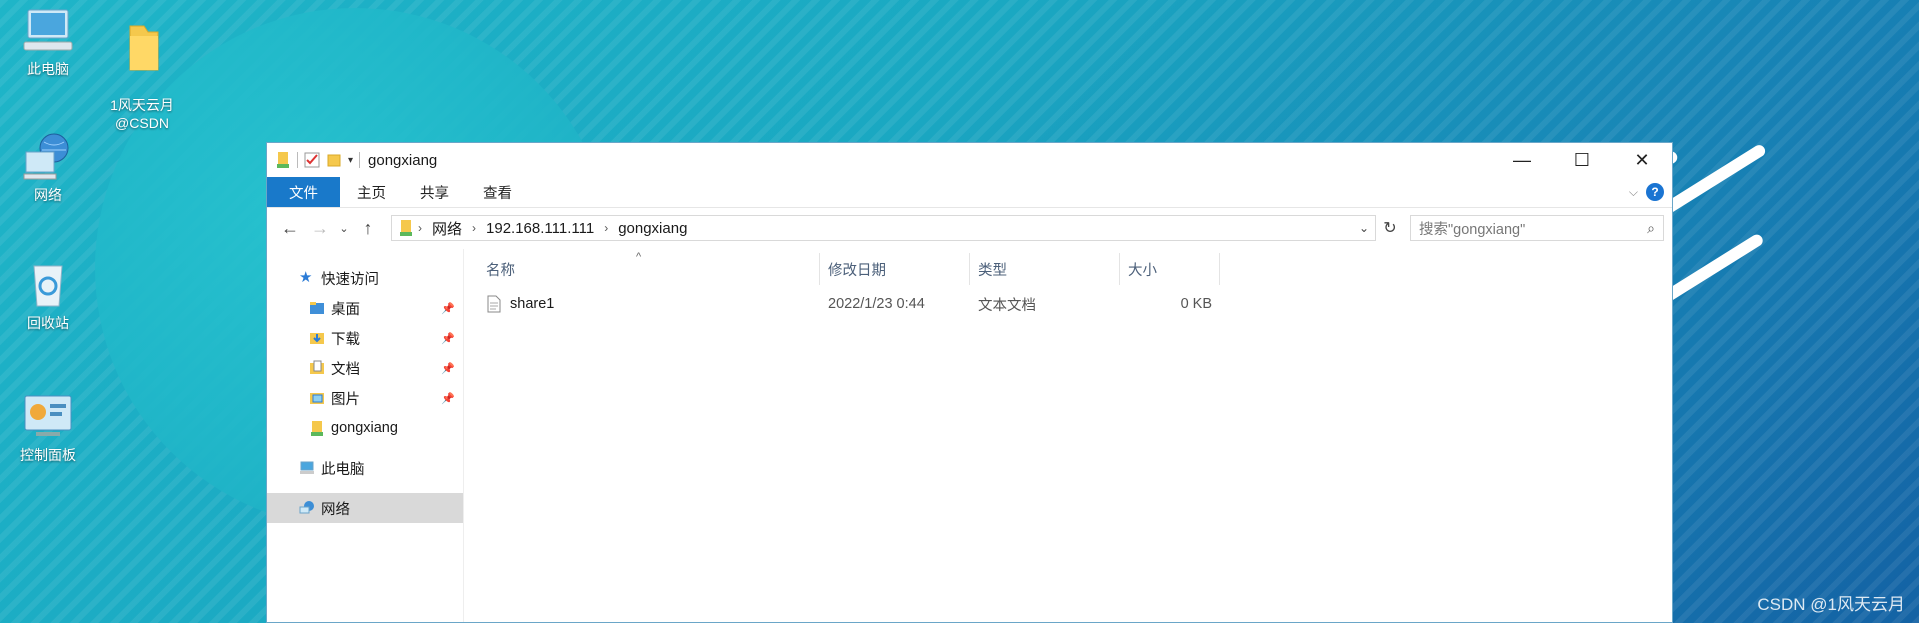  I want to click on nav-item-label: 下载, so click(345, 339).